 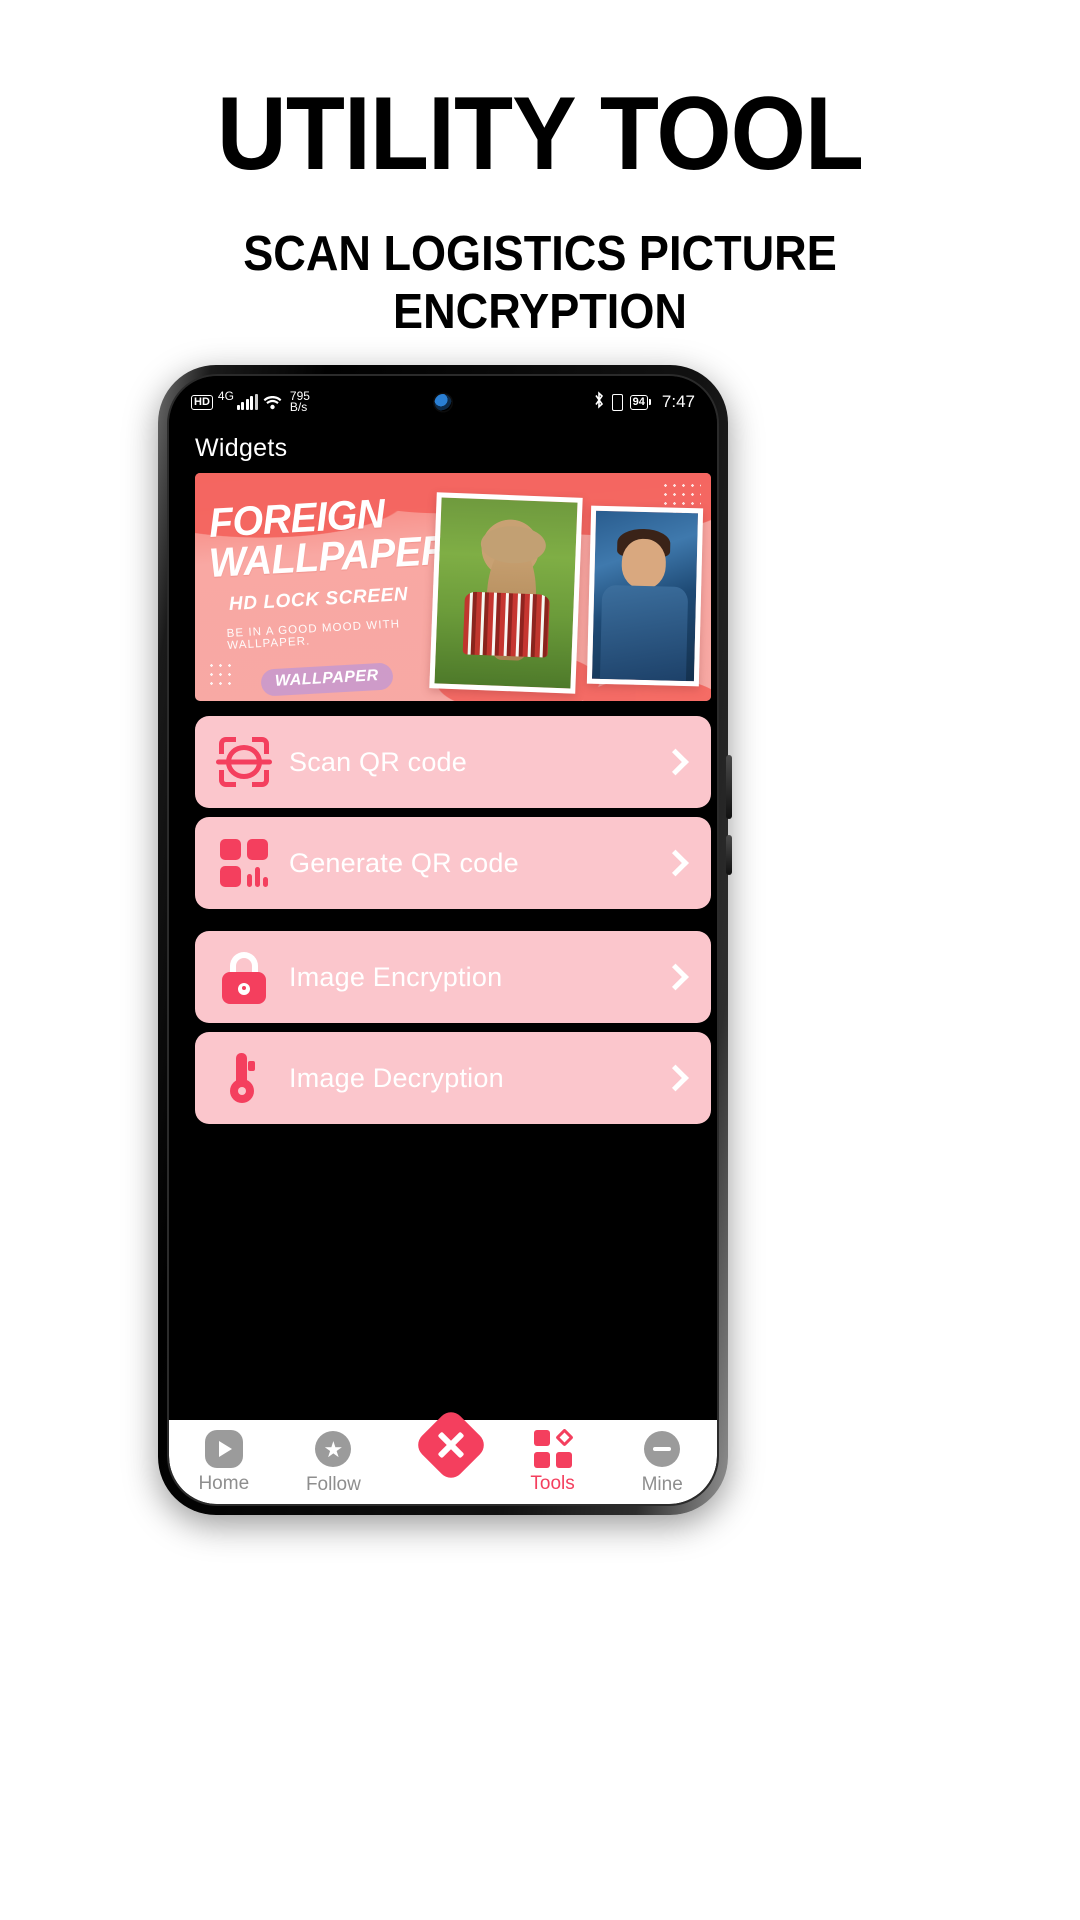 I want to click on page-title: Widgets, so click(x=241, y=448).